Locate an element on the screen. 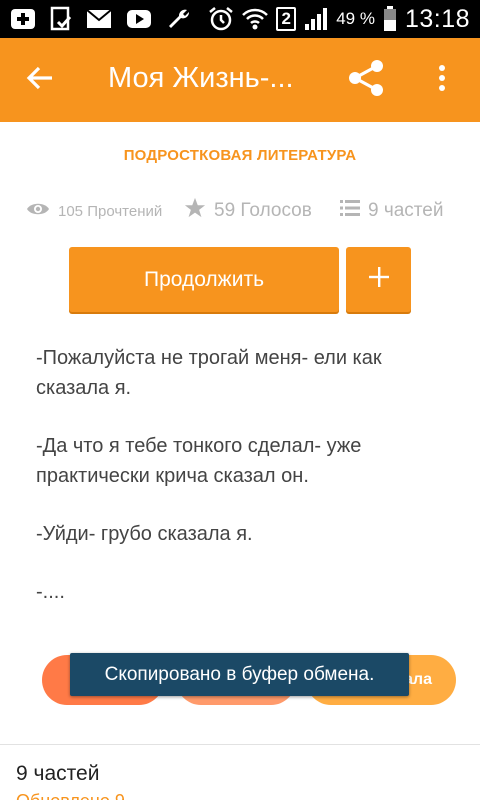 The image size is (480, 800). status-bar-notifications is located at coordinates (100, 19).